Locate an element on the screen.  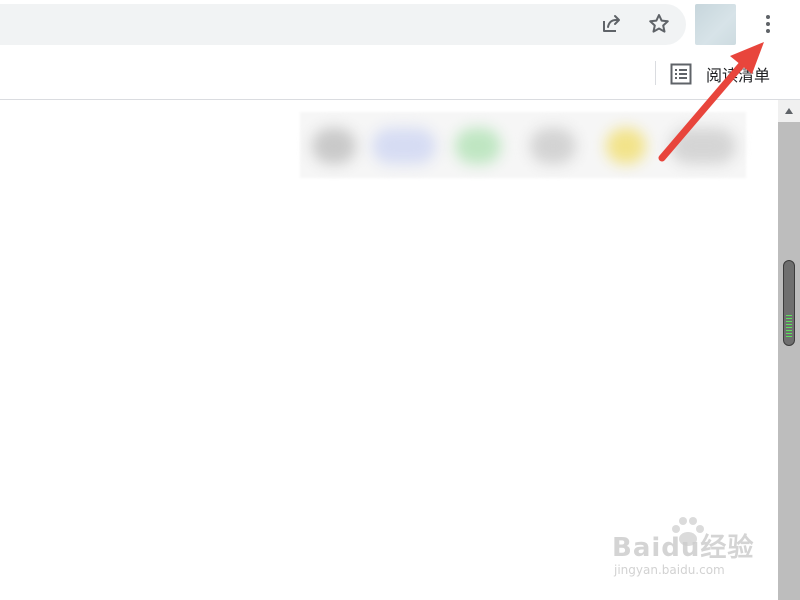
profile-avatar is located at coordinates (715, 24).